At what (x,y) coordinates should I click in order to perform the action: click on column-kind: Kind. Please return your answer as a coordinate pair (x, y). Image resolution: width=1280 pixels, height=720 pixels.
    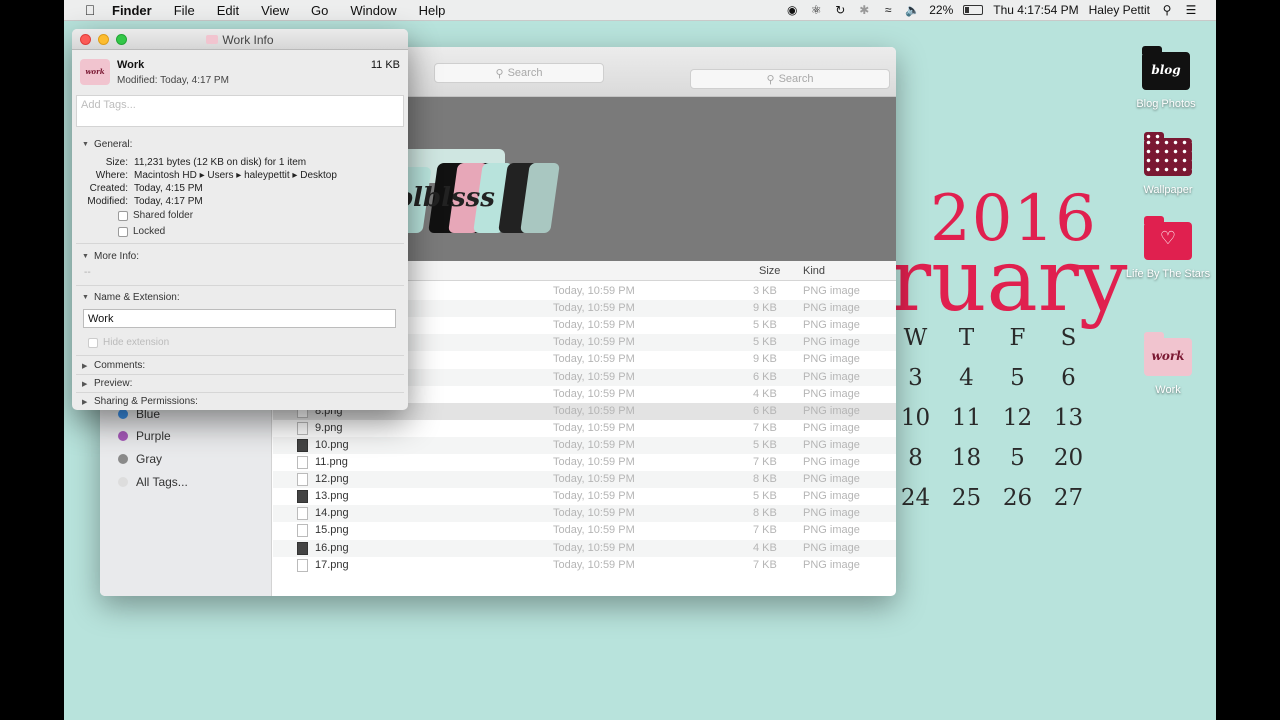
    Looking at the image, I should click on (814, 271).